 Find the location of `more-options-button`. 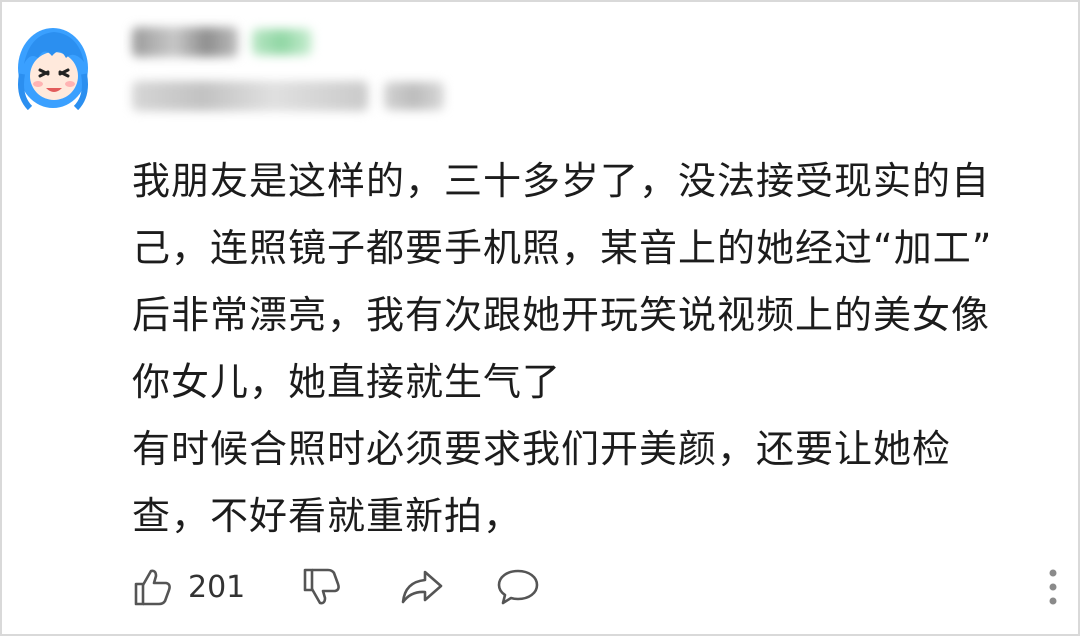

more-options-button is located at coordinates (1053, 587).